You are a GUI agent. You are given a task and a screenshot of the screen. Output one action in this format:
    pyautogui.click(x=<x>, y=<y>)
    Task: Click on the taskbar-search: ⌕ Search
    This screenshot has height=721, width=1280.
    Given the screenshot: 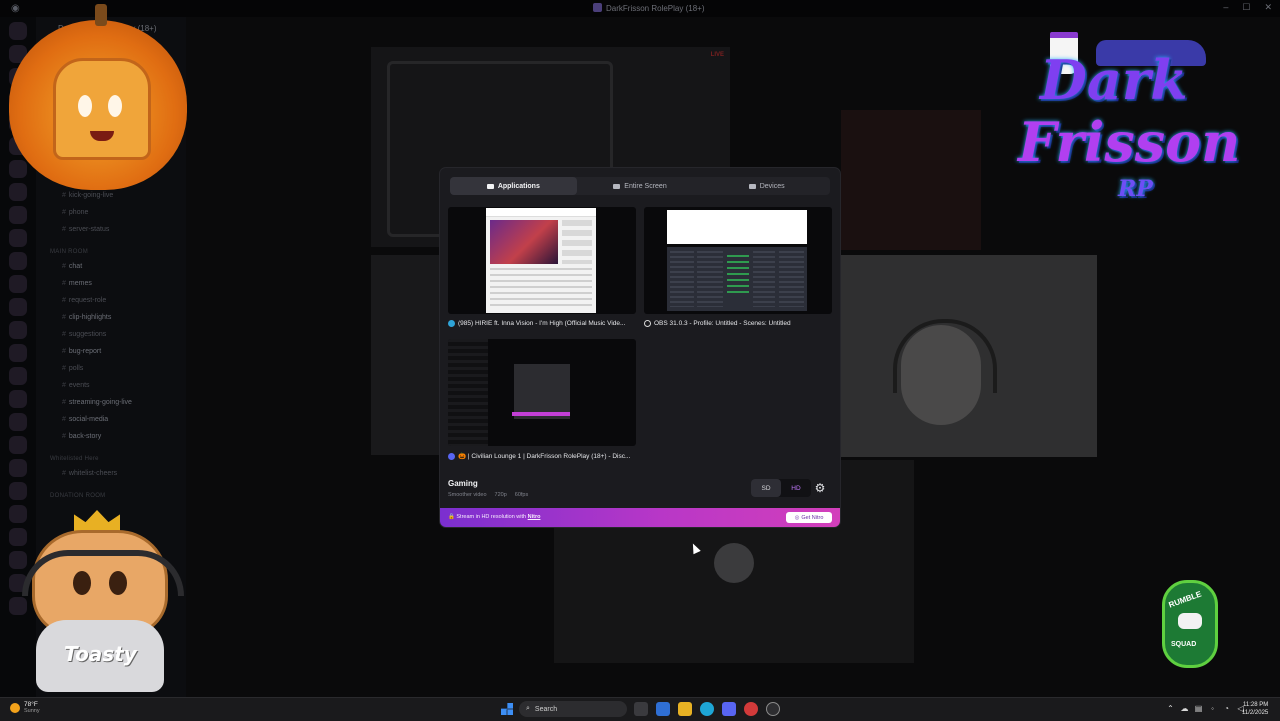 What is the action you would take?
    pyautogui.click(x=573, y=709)
    